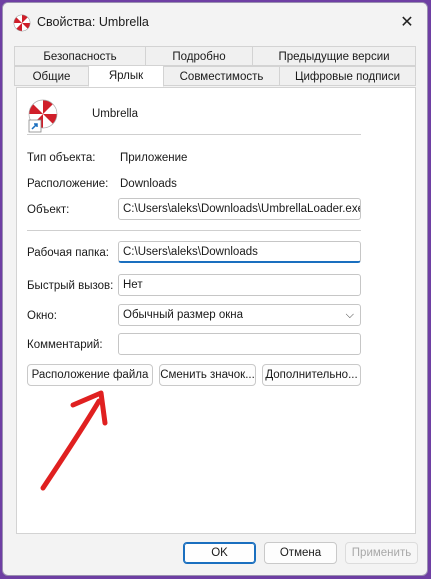  Describe the element at coordinates (51, 76) in the screenshot. I see `tab-general: Общие` at that location.